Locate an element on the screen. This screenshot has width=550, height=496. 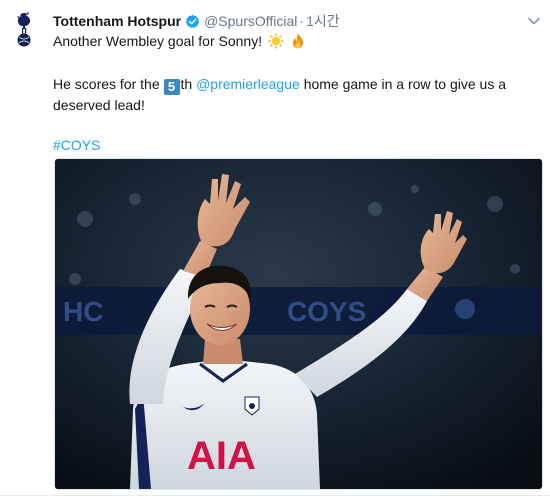
keycap-five-emoji-icon: 5 is located at coordinates (171, 87).